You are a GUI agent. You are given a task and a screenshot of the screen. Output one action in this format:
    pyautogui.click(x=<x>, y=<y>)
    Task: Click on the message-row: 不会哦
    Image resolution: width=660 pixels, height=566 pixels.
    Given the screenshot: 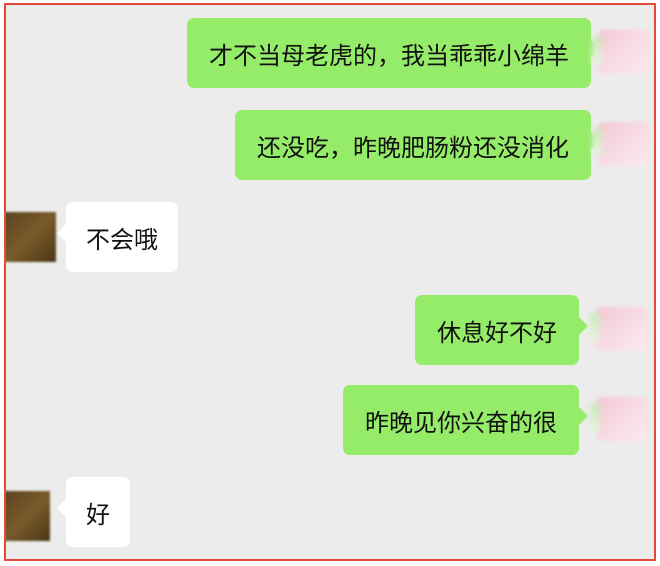 What is the action you would take?
    pyautogui.click(x=330, y=237)
    